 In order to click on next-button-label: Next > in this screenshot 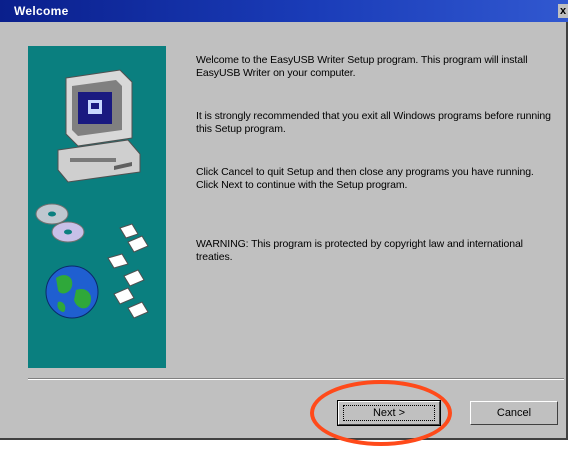, I will do `click(389, 413)`.